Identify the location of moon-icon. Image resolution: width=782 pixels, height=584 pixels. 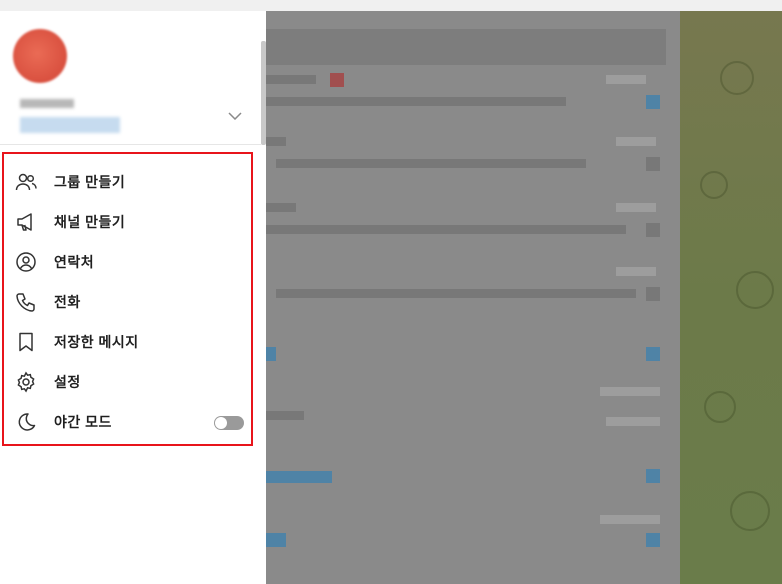
(26, 422).